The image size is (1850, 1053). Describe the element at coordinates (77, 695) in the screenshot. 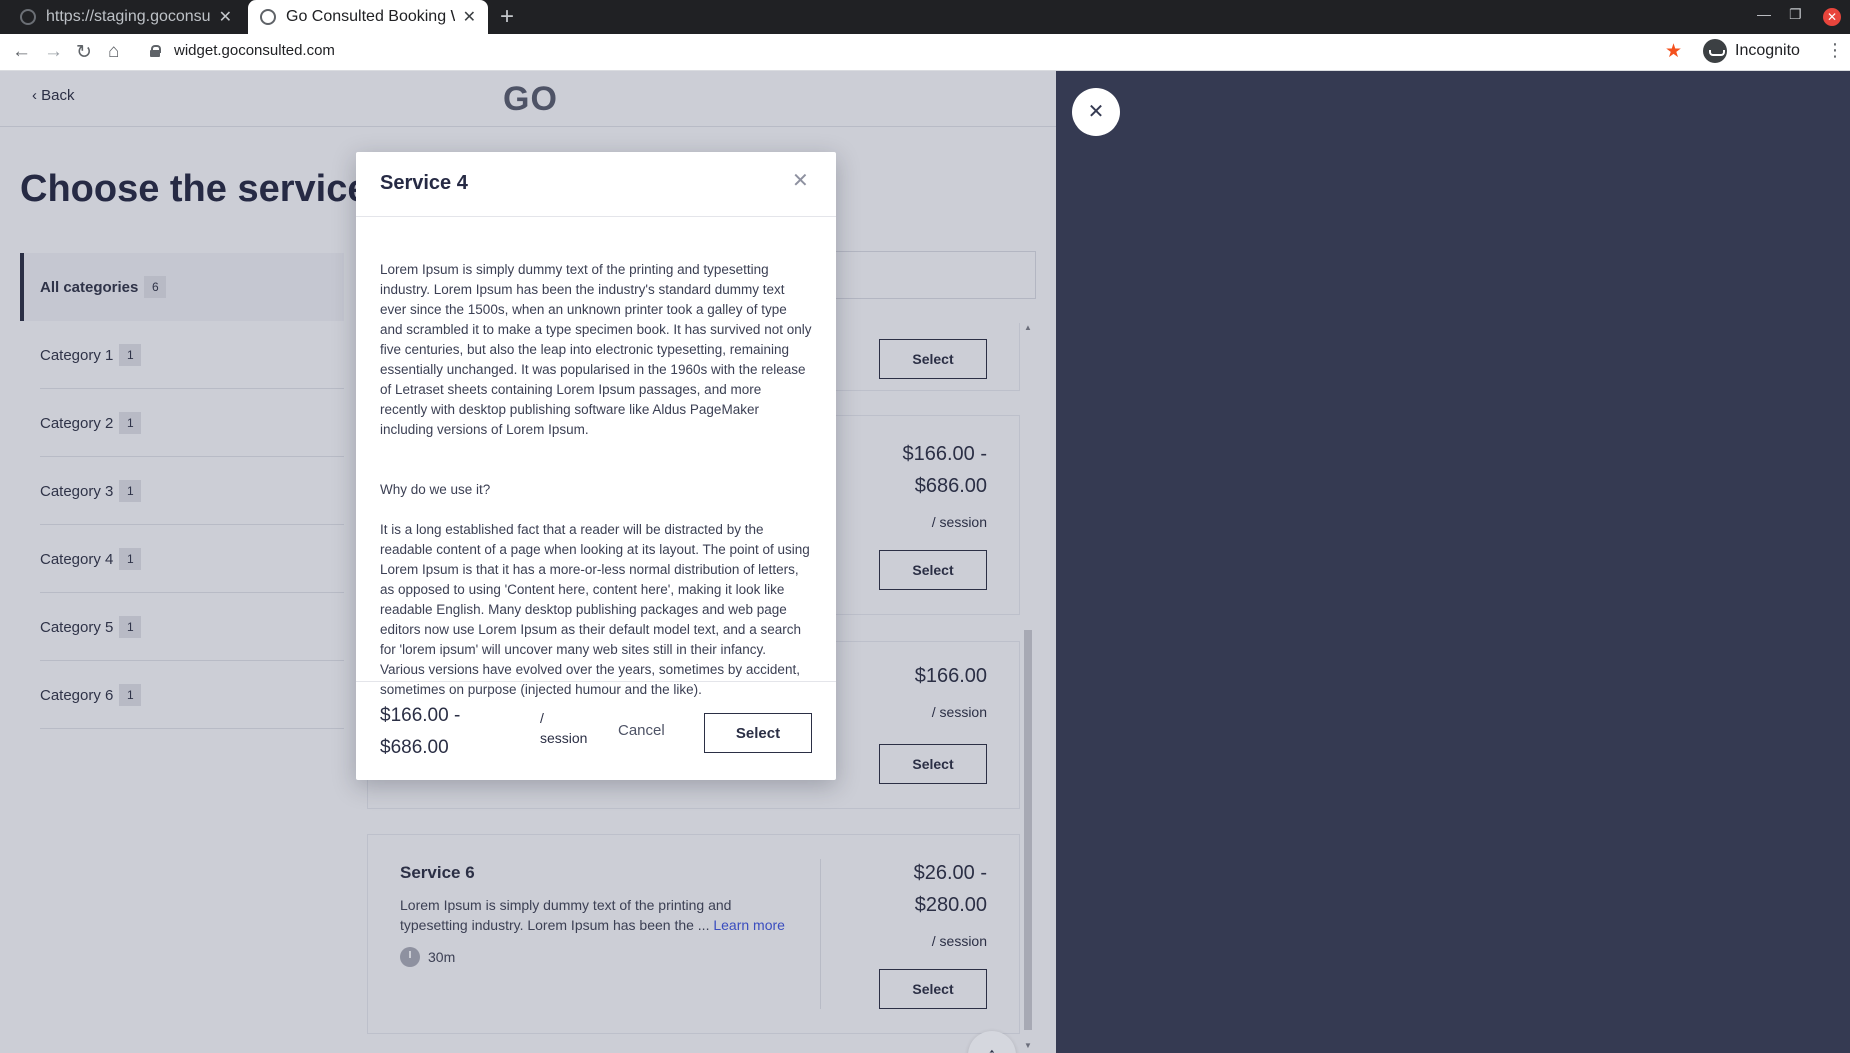

I see `category-label: Category 6` at that location.